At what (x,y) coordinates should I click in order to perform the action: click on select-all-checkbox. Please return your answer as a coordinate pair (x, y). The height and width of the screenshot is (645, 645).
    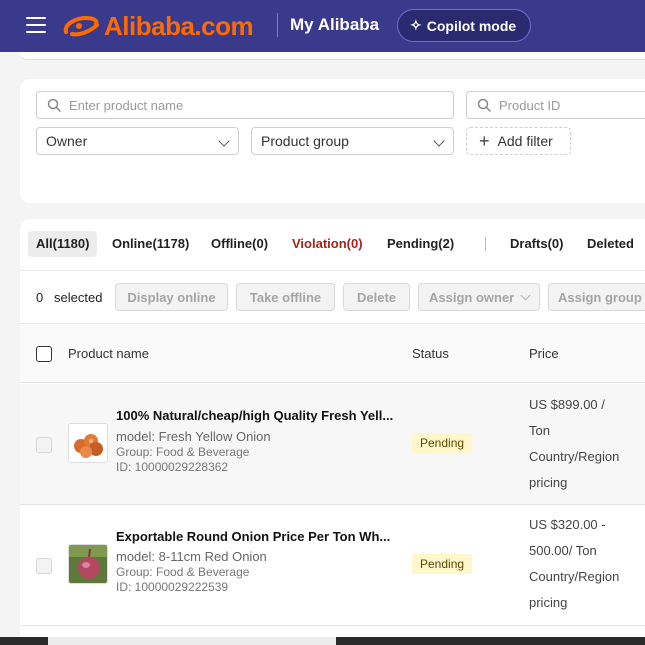
    Looking at the image, I should click on (44, 354).